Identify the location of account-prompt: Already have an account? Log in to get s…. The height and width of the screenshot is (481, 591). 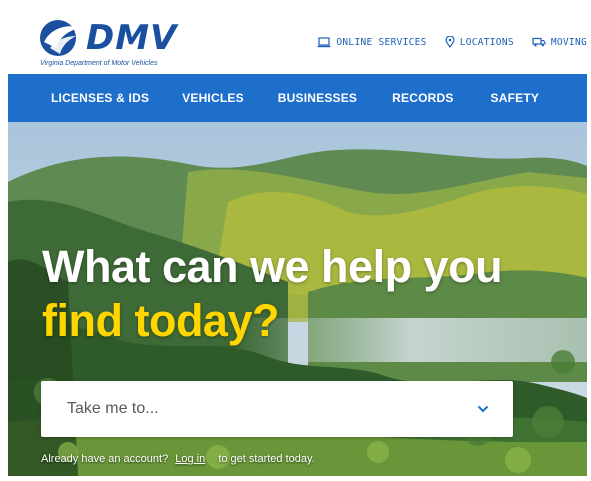
(178, 459).